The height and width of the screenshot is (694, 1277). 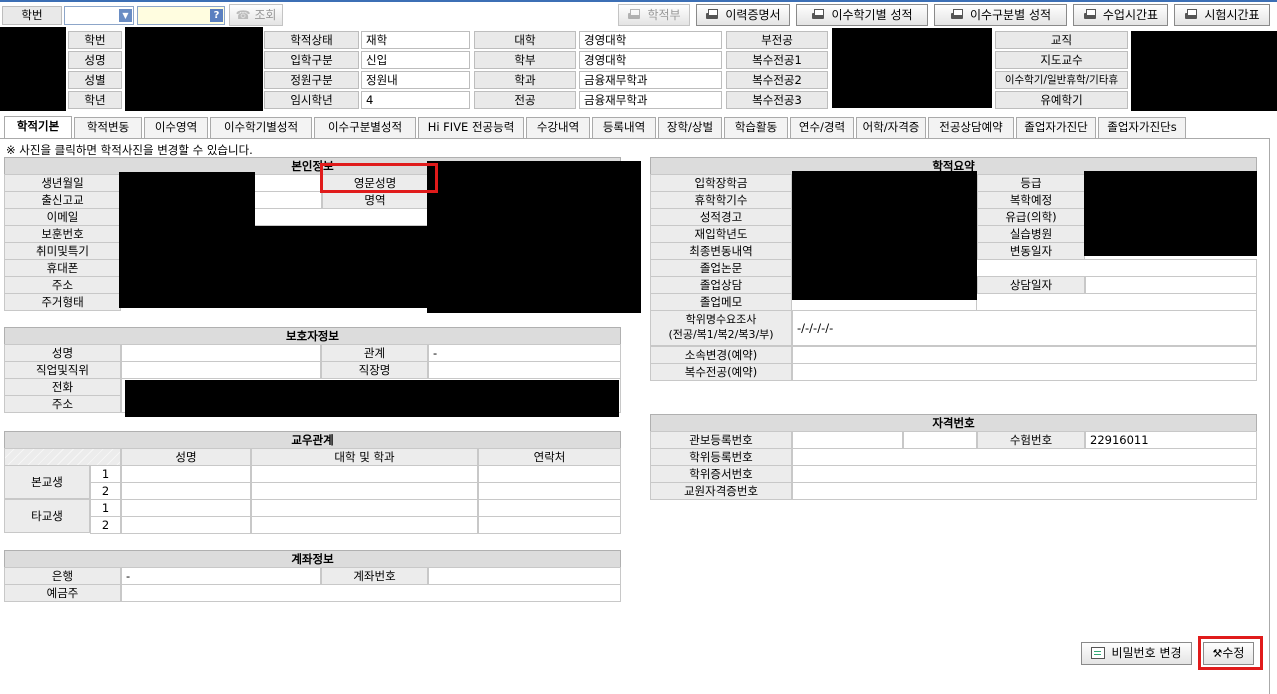 I want to click on account-no-value, so click(x=524, y=576).